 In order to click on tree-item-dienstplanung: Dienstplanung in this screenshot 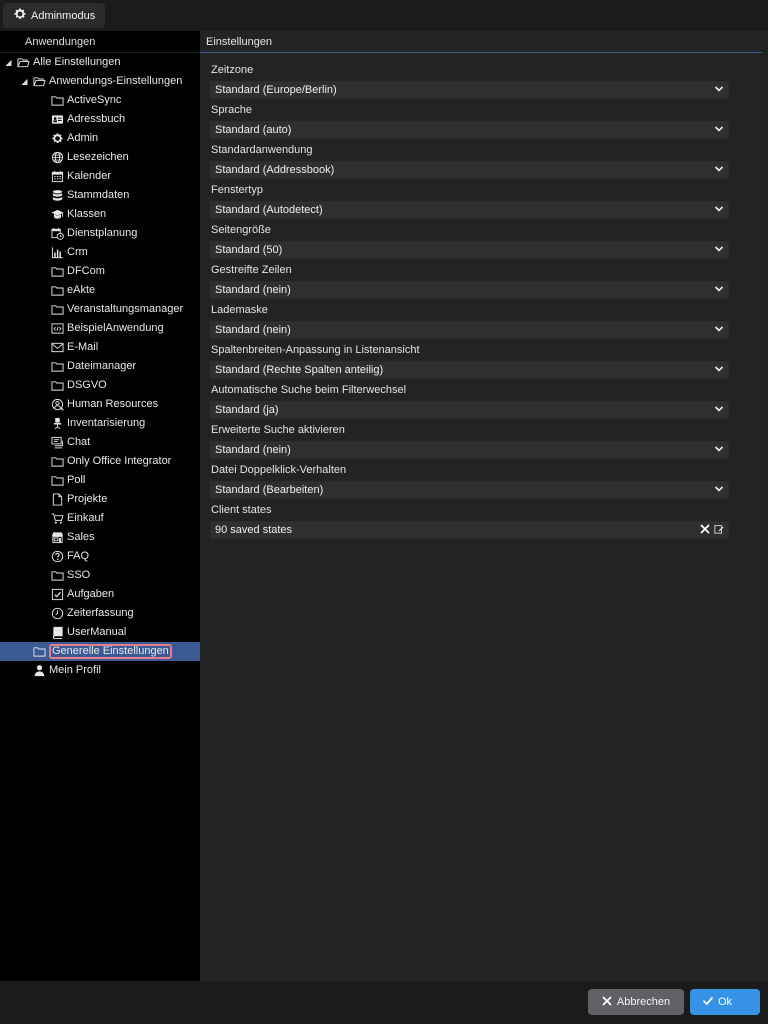, I will do `click(100, 233)`.